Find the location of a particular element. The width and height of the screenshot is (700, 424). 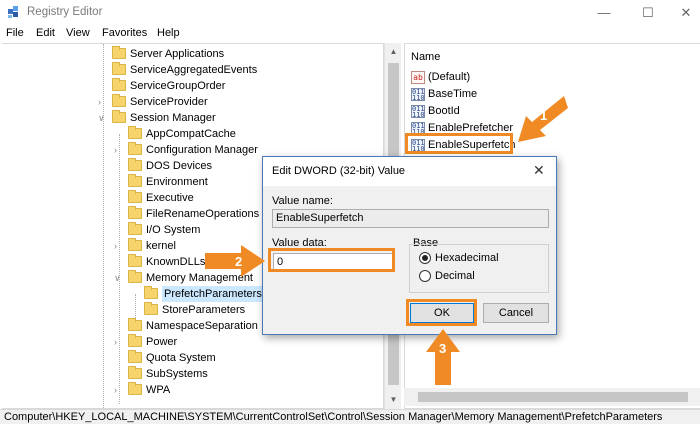

tree-item-label: KnownDLLs is located at coordinates (176, 262).